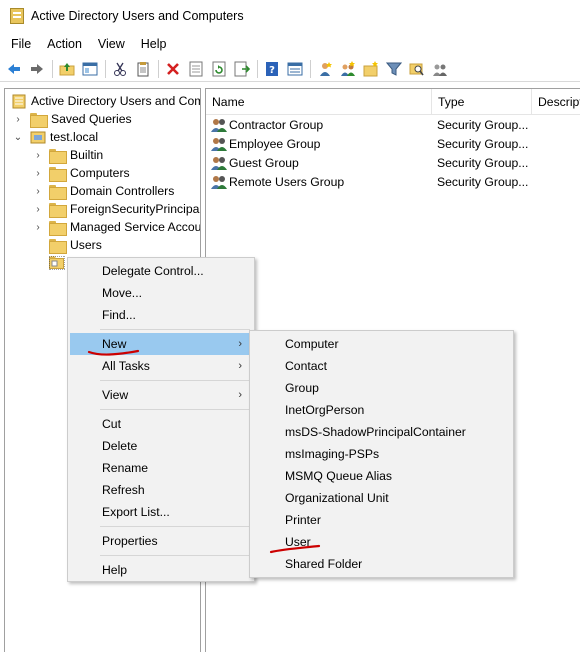  Describe the element at coordinates (161, 541) in the screenshot. I see `menu-item-properties: Properties` at that location.